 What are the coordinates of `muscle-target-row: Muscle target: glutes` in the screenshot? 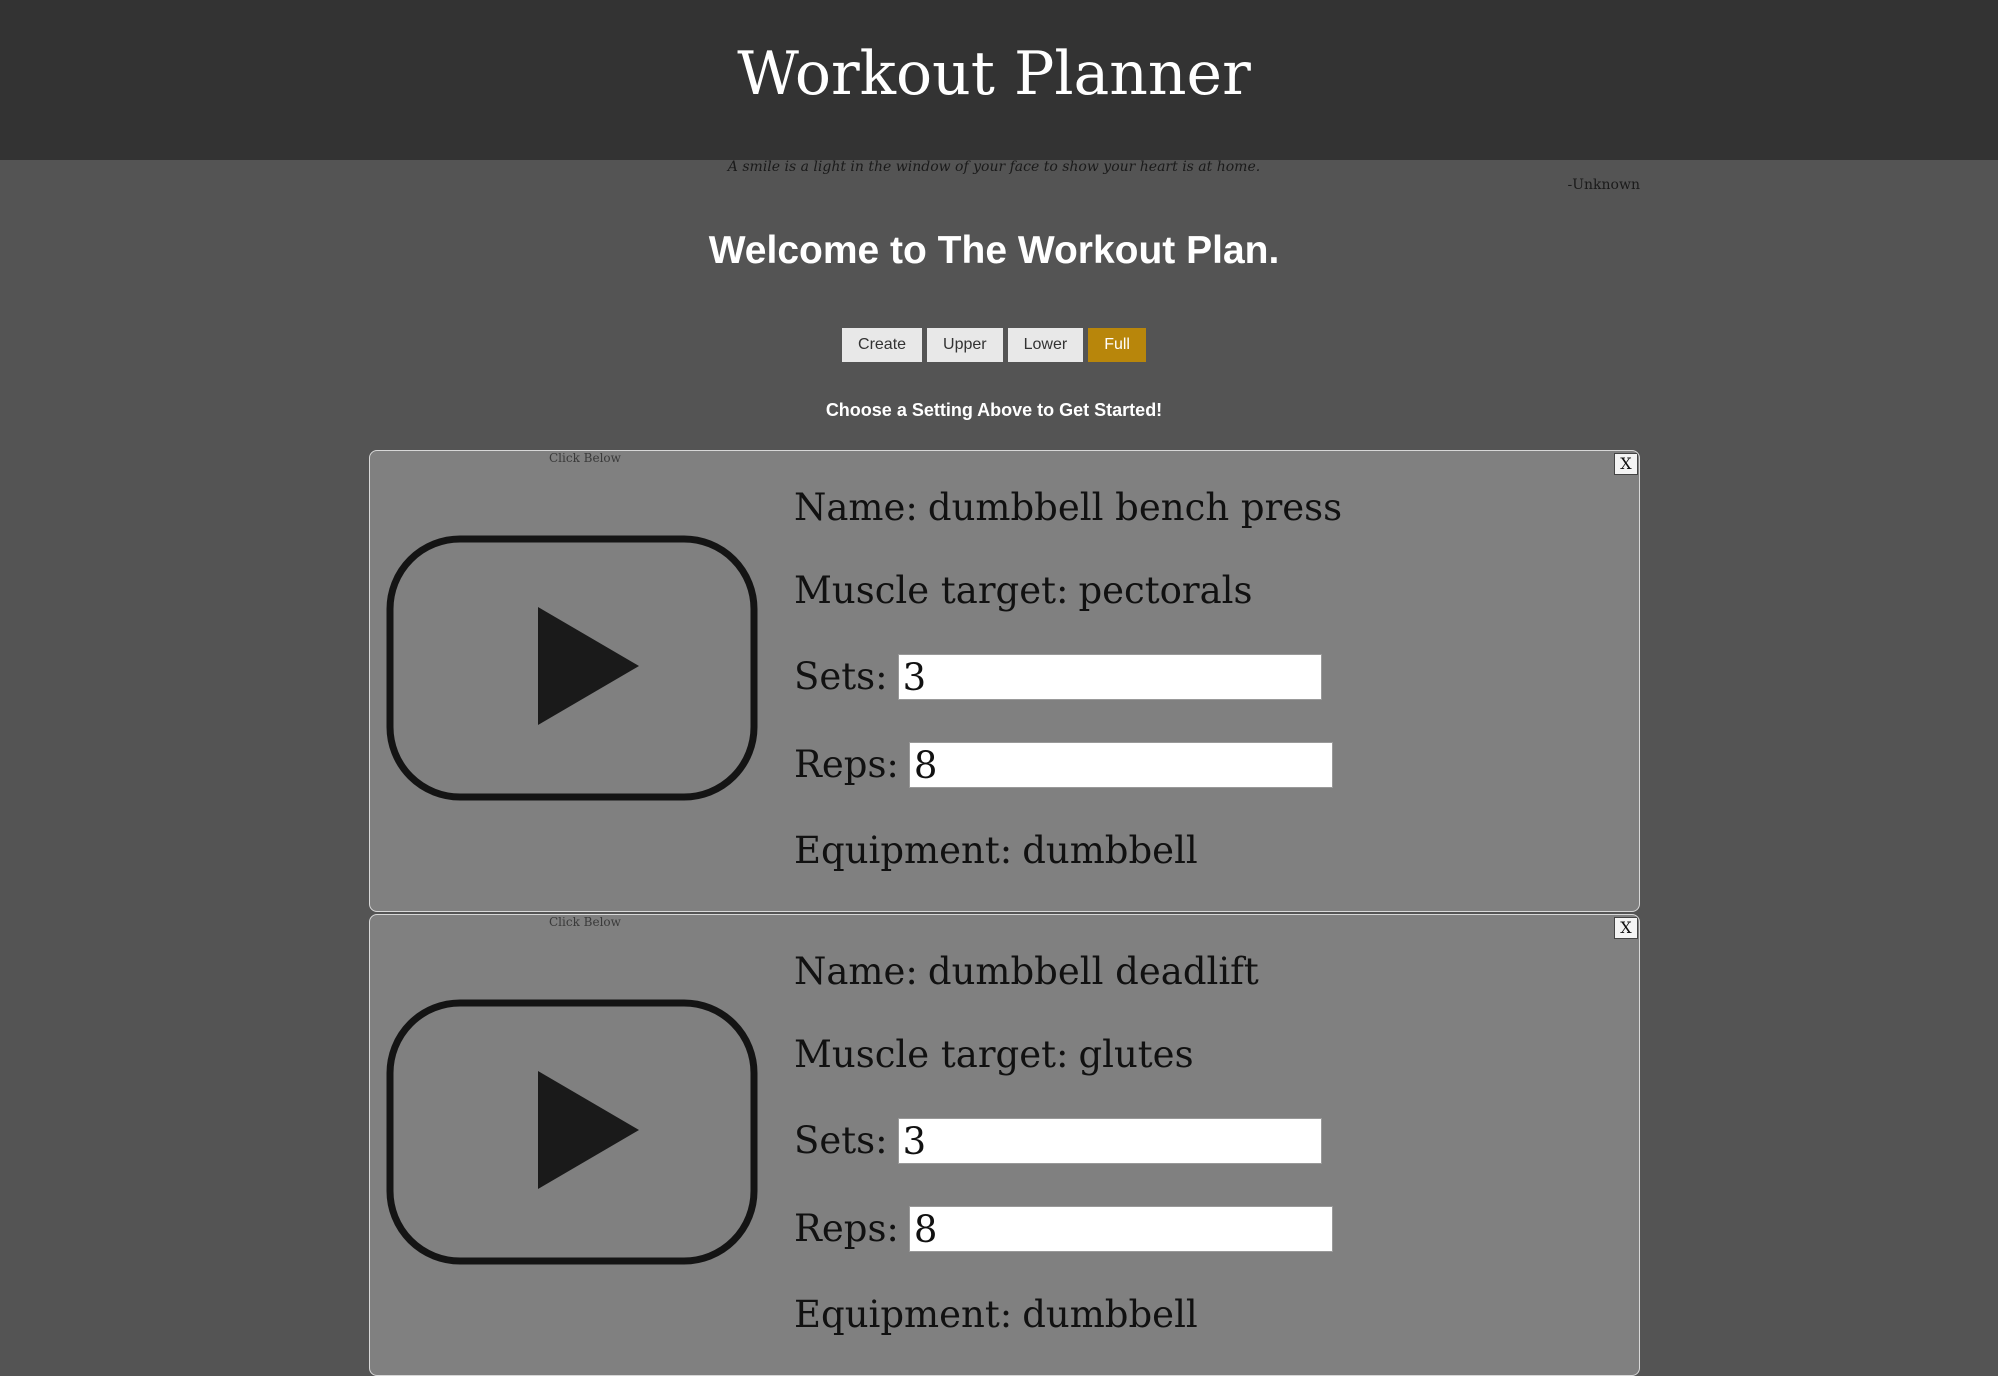 It's located at (994, 1055).